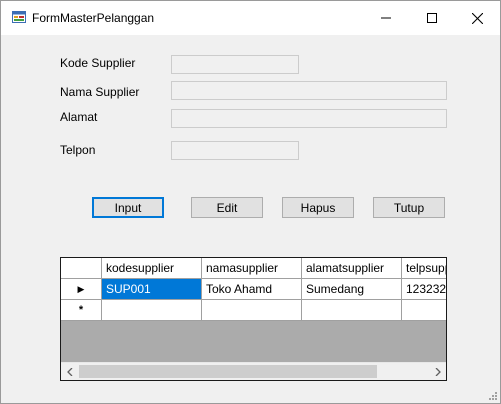 This screenshot has width=501, height=404. What do you see at coordinates (228, 371) in the screenshot?
I see `scrollbar-thumb` at bounding box center [228, 371].